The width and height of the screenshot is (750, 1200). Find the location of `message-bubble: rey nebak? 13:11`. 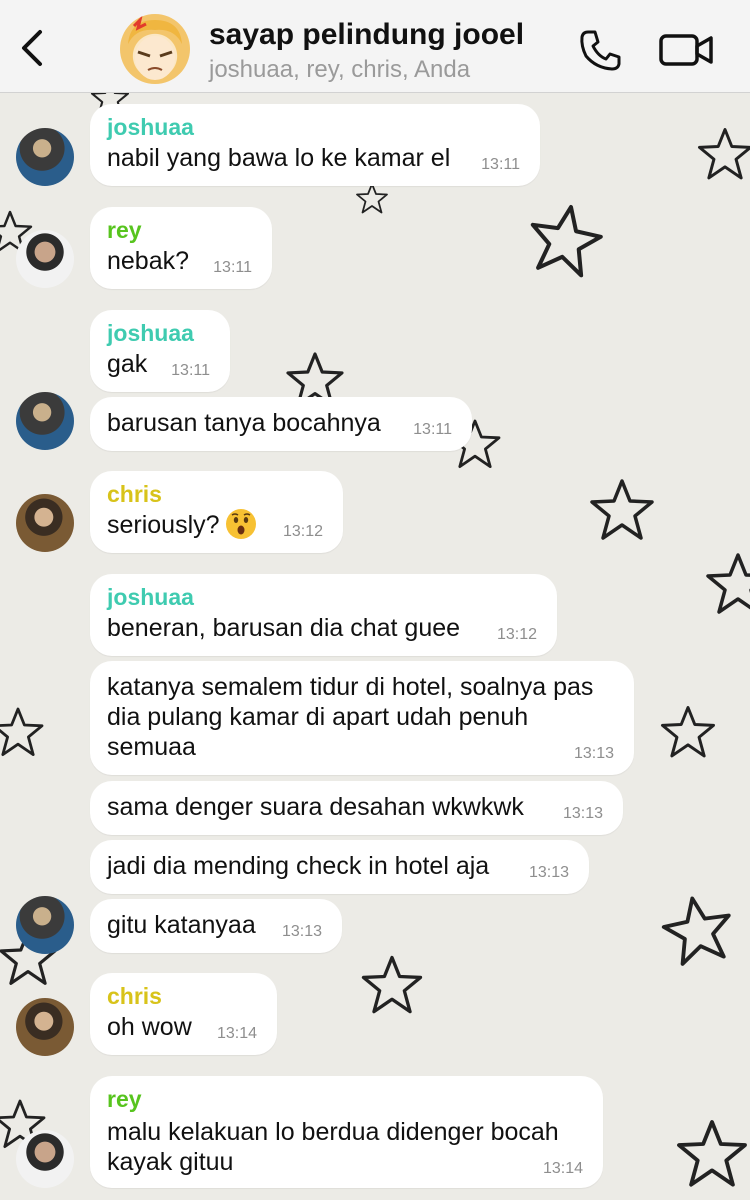

message-bubble: rey nebak? 13:11 is located at coordinates (181, 248).